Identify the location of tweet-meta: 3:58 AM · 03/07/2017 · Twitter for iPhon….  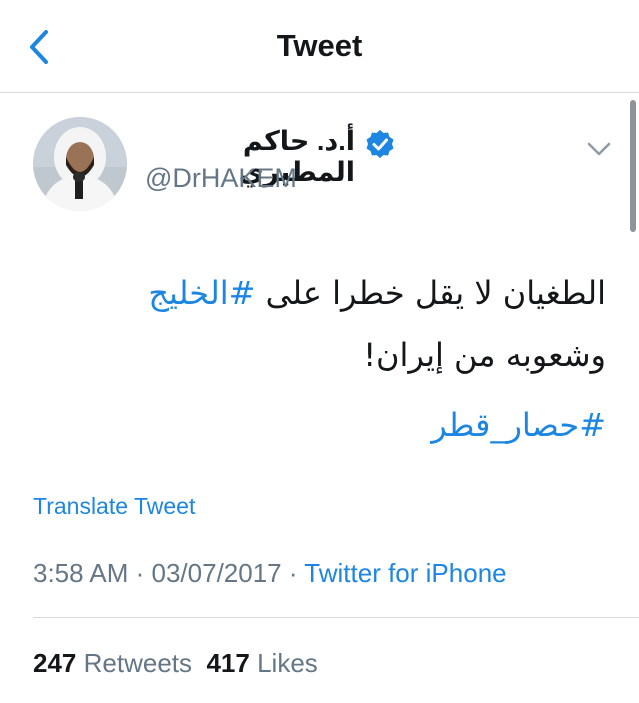
(270, 573).